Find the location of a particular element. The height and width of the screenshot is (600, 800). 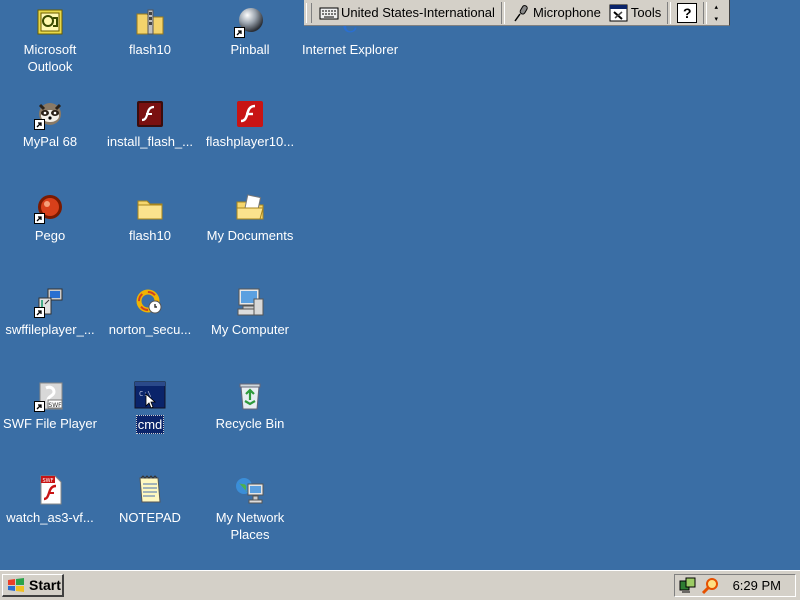

windows-logo-icon is located at coordinates (16, 585).